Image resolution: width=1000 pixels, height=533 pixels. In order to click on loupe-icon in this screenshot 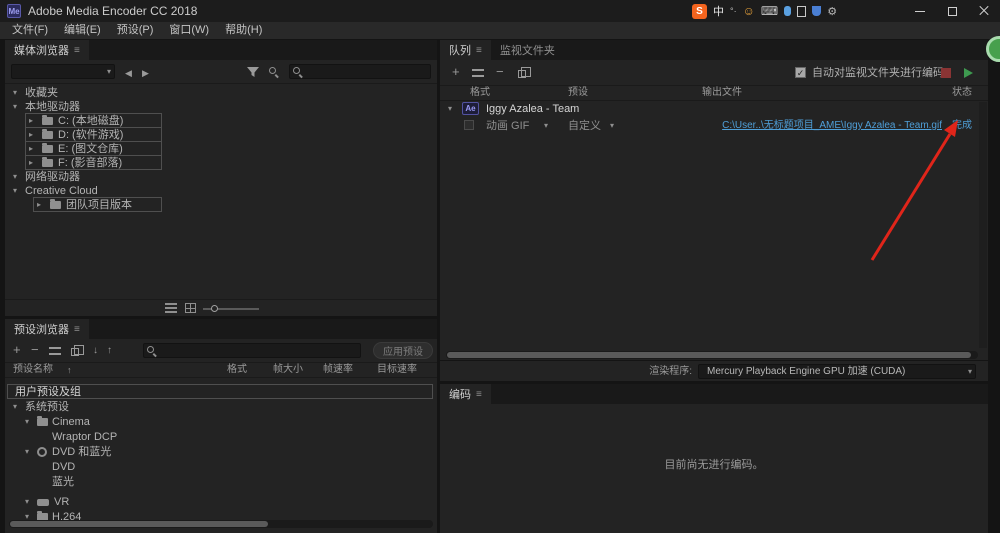, I will do `click(274, 72)`.